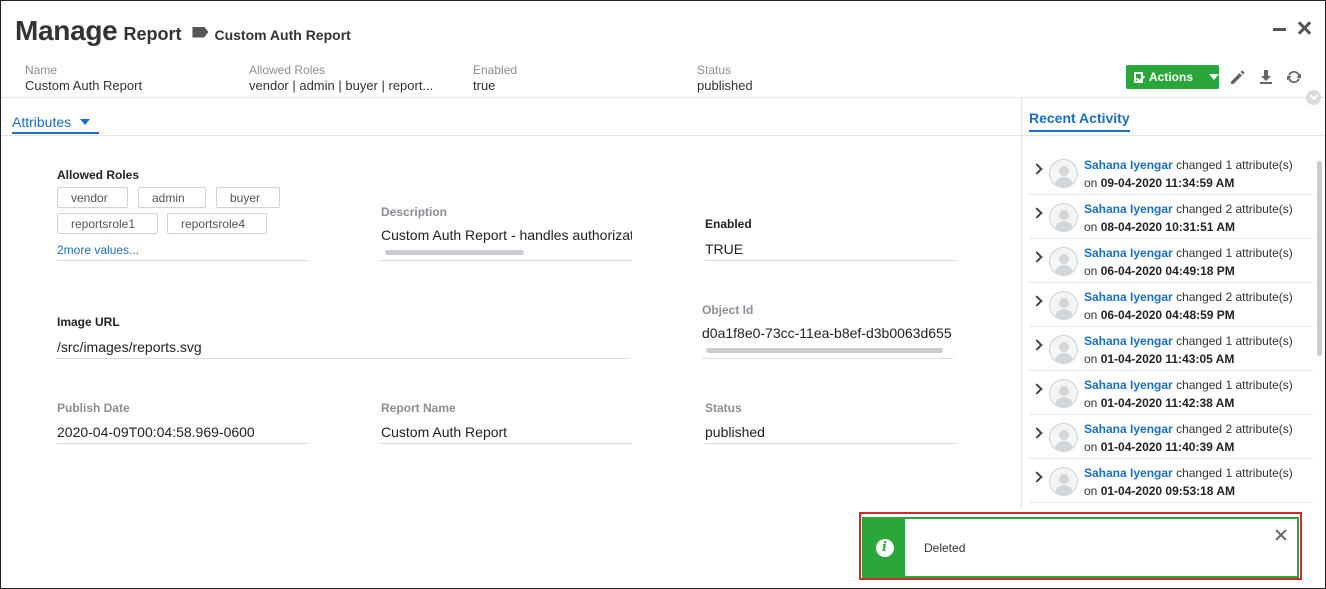  What do you see at coordinates (217, 223) in the screenshot?
I see `role-chip: reportsrole4` at bounding box center [217, 223].